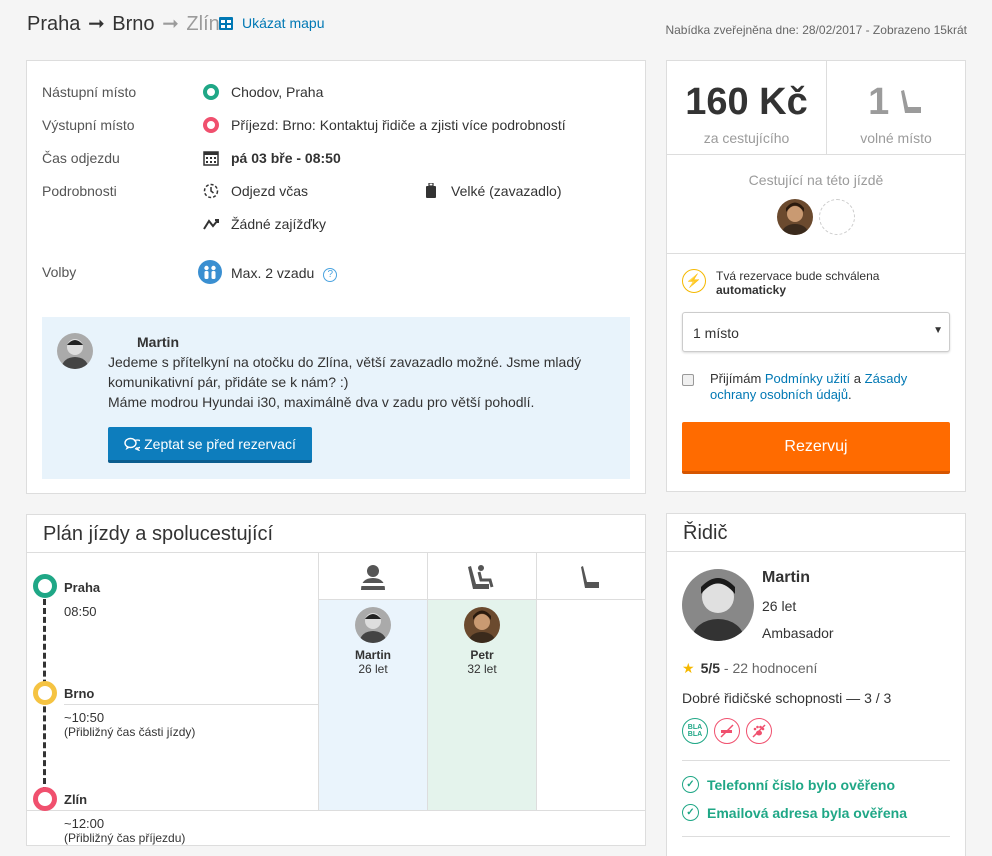 The width and height of the screenshot is (992, 856). I want to click on seats-label: volné místo, so click(896, 138).